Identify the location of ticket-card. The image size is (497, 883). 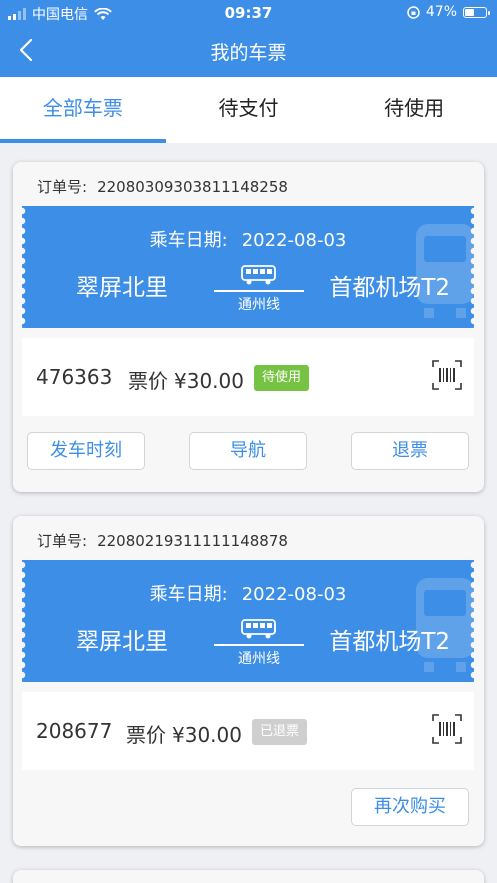
(248, 876).